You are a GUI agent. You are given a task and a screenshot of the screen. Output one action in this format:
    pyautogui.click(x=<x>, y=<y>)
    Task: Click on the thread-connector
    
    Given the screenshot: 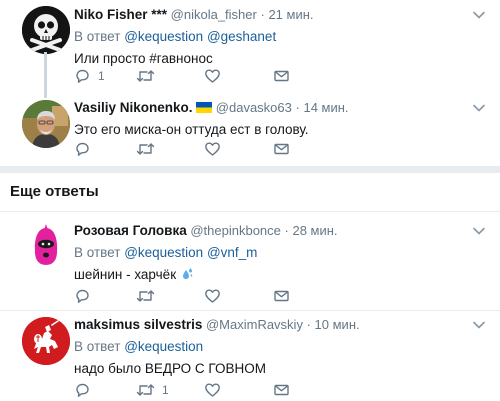 What is the action you would take?
    pyautogui.click(x=45, y=75)
    